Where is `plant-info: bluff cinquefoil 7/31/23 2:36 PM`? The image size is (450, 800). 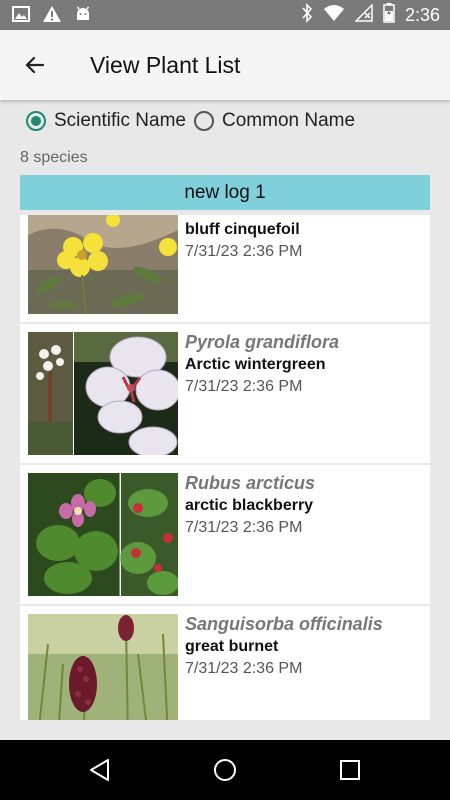
plant-info: bluff cinquefoil 7/31/23 2:36 PM is located at coordinates (243, 241).